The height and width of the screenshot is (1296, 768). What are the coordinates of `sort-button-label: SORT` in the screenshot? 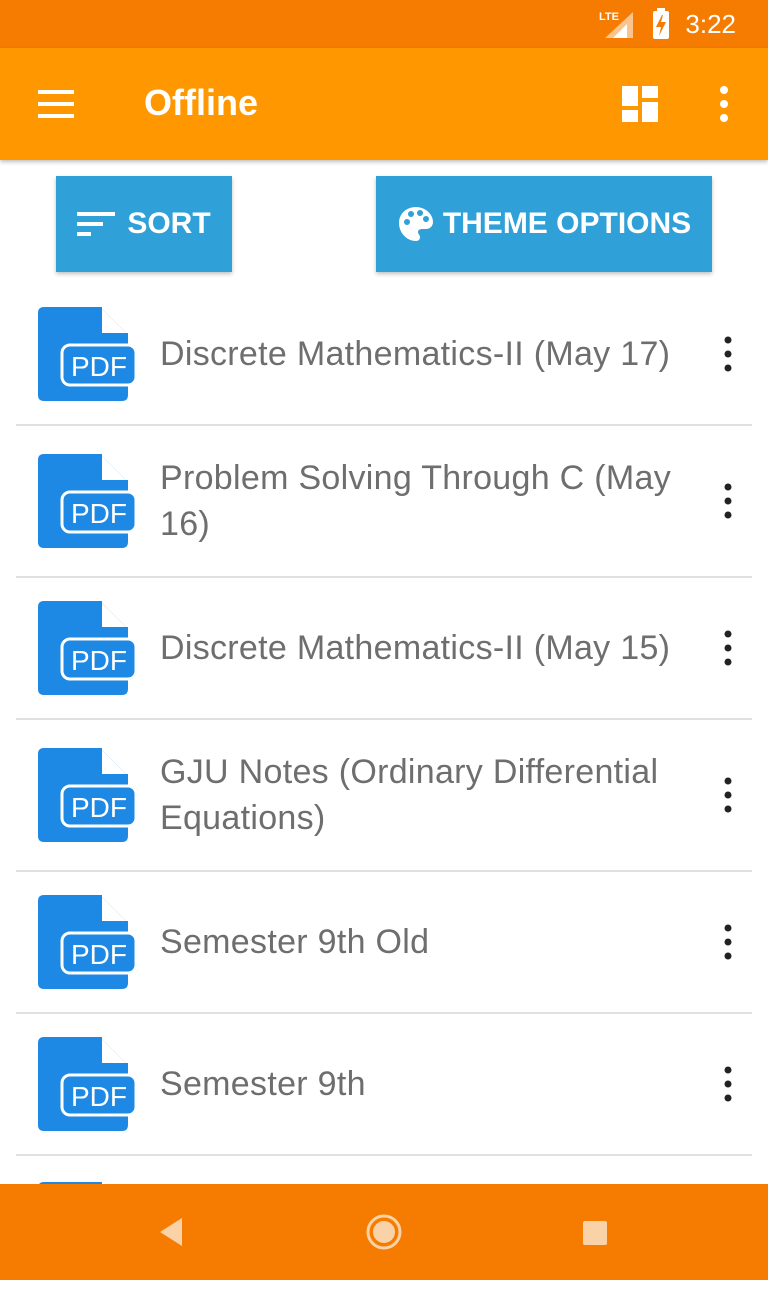 It's located at (169, 223).